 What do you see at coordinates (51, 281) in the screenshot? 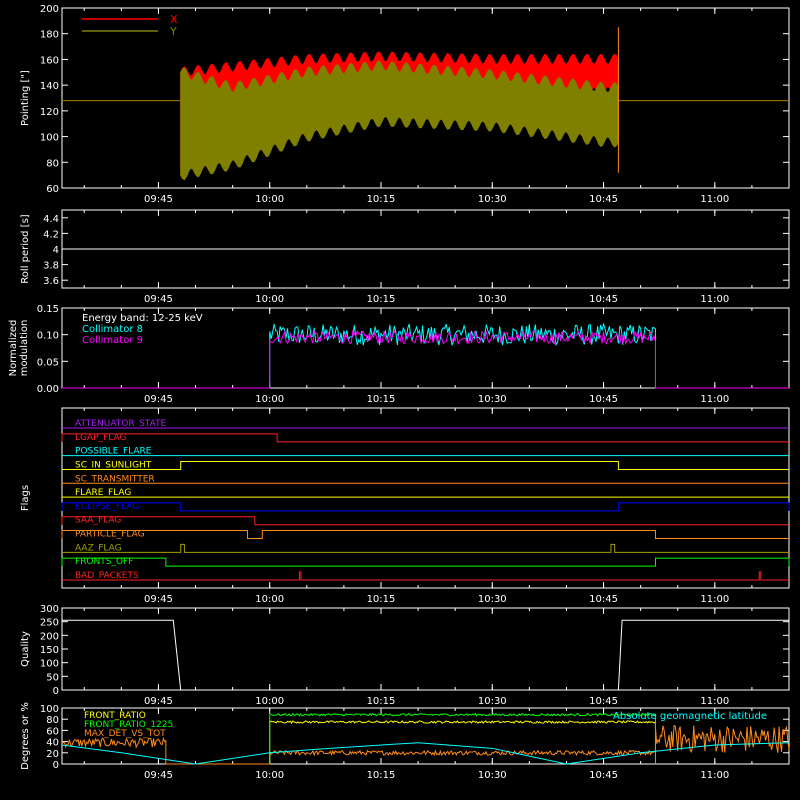
I see `y-tick-label: 3.6` at bounding box center [51, 281].